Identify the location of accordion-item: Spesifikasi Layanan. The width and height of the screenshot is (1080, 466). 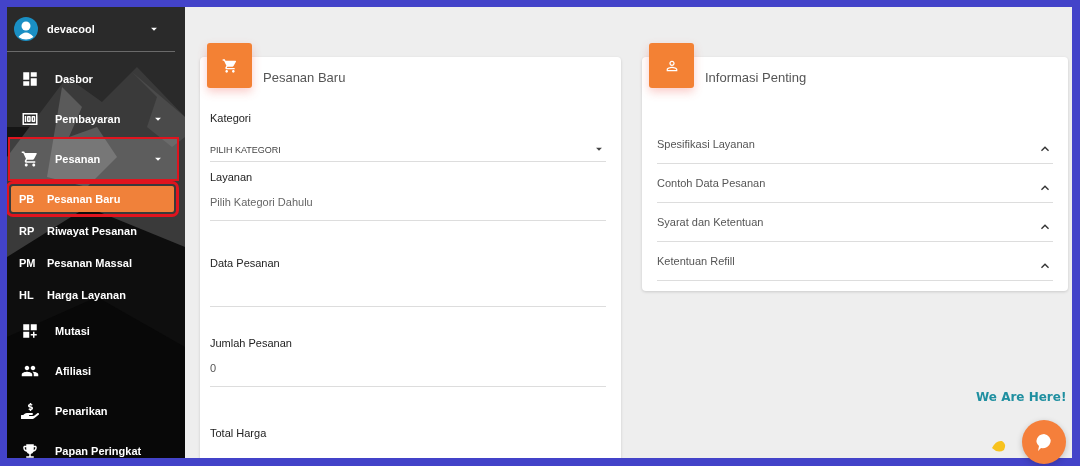
(855, 144).